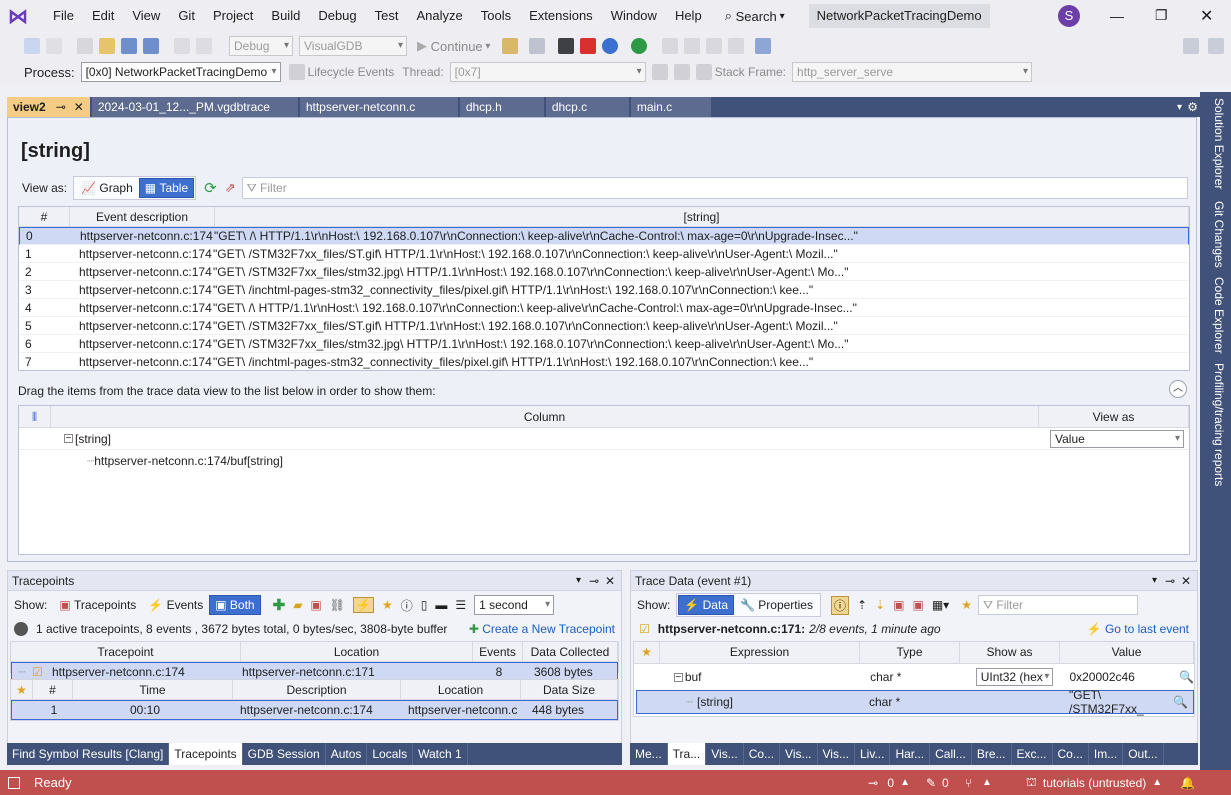  Describe the element at coordinates (1178, 389) in the screenshot. I see `collapse-button: ︿` at that location.